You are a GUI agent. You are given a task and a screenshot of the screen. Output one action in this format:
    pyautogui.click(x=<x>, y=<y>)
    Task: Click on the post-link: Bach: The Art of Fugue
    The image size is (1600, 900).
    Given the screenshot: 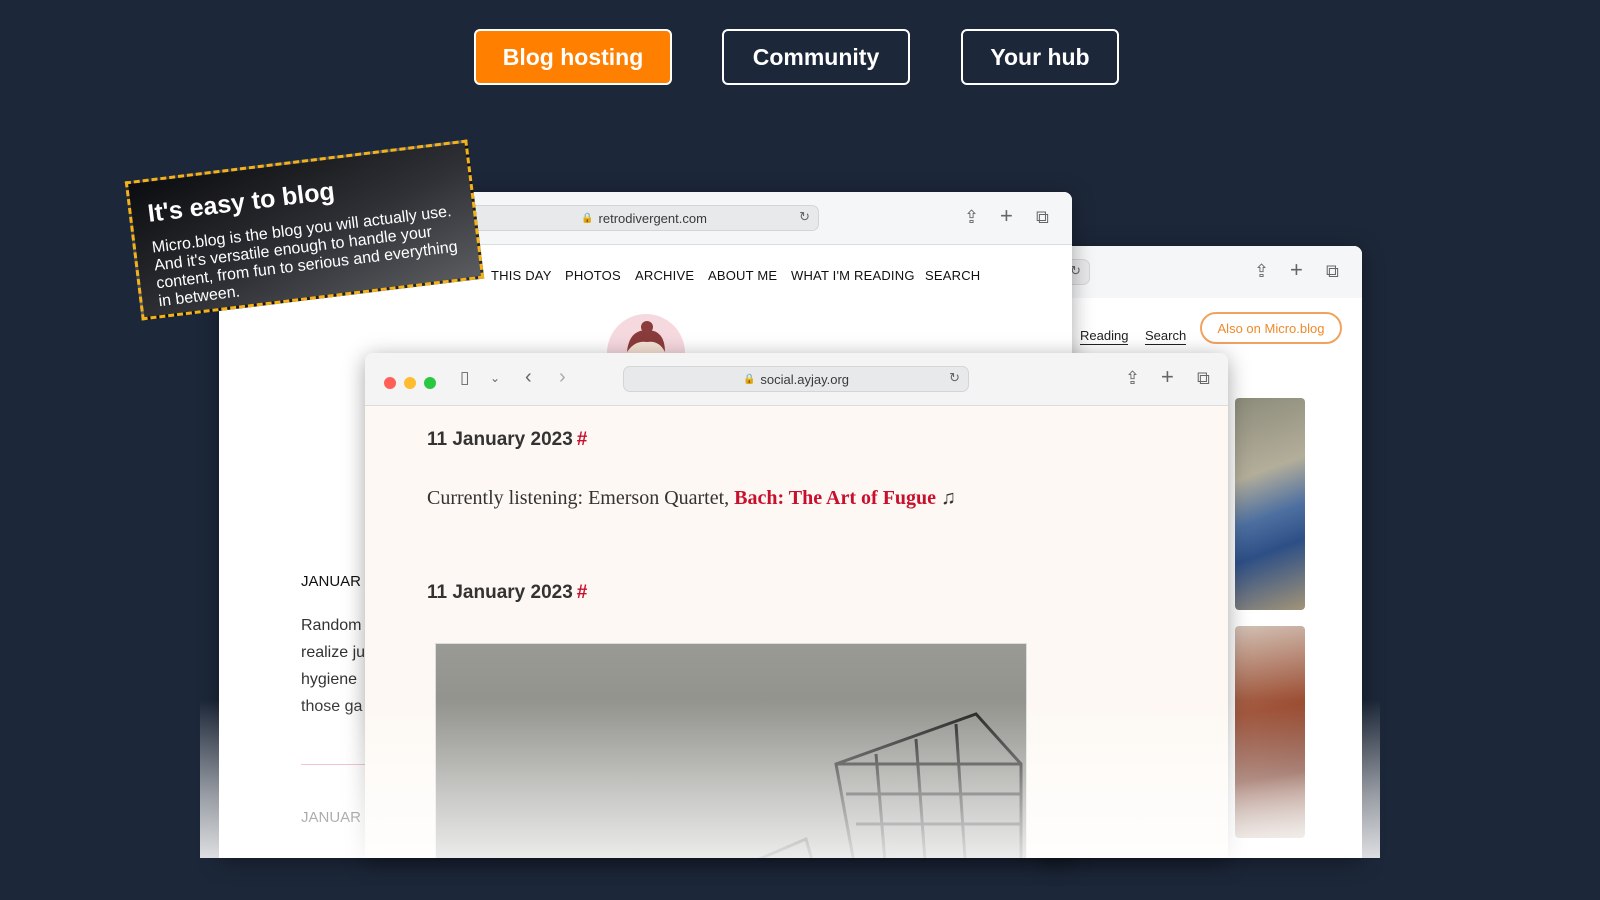 What is the action you would take?
    pyautogui.click(x=835, y=498)
    